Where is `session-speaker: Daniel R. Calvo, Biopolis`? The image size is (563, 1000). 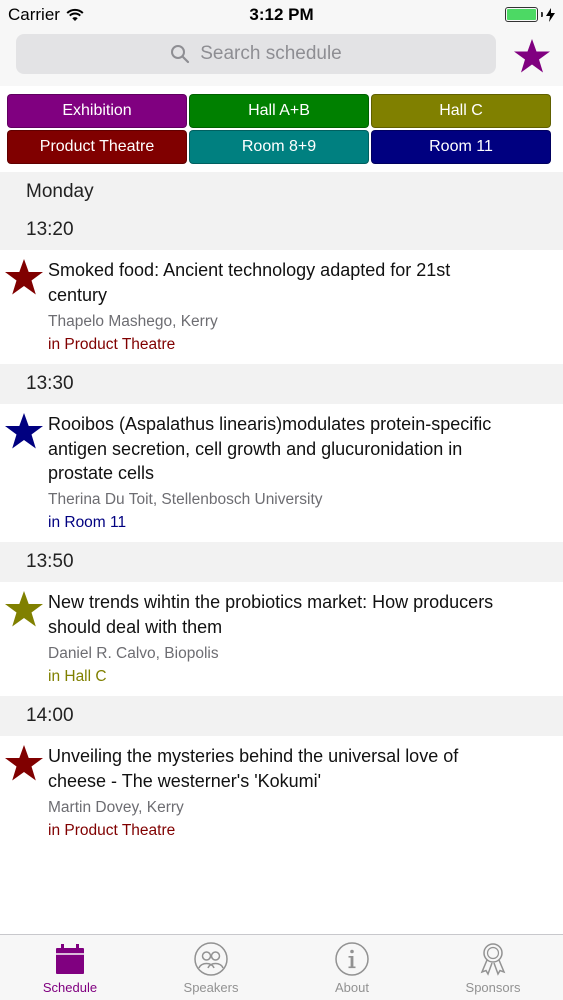
session-speaker: Daniel R. Calvo, Biopolis is located at coordinates (133, 653).